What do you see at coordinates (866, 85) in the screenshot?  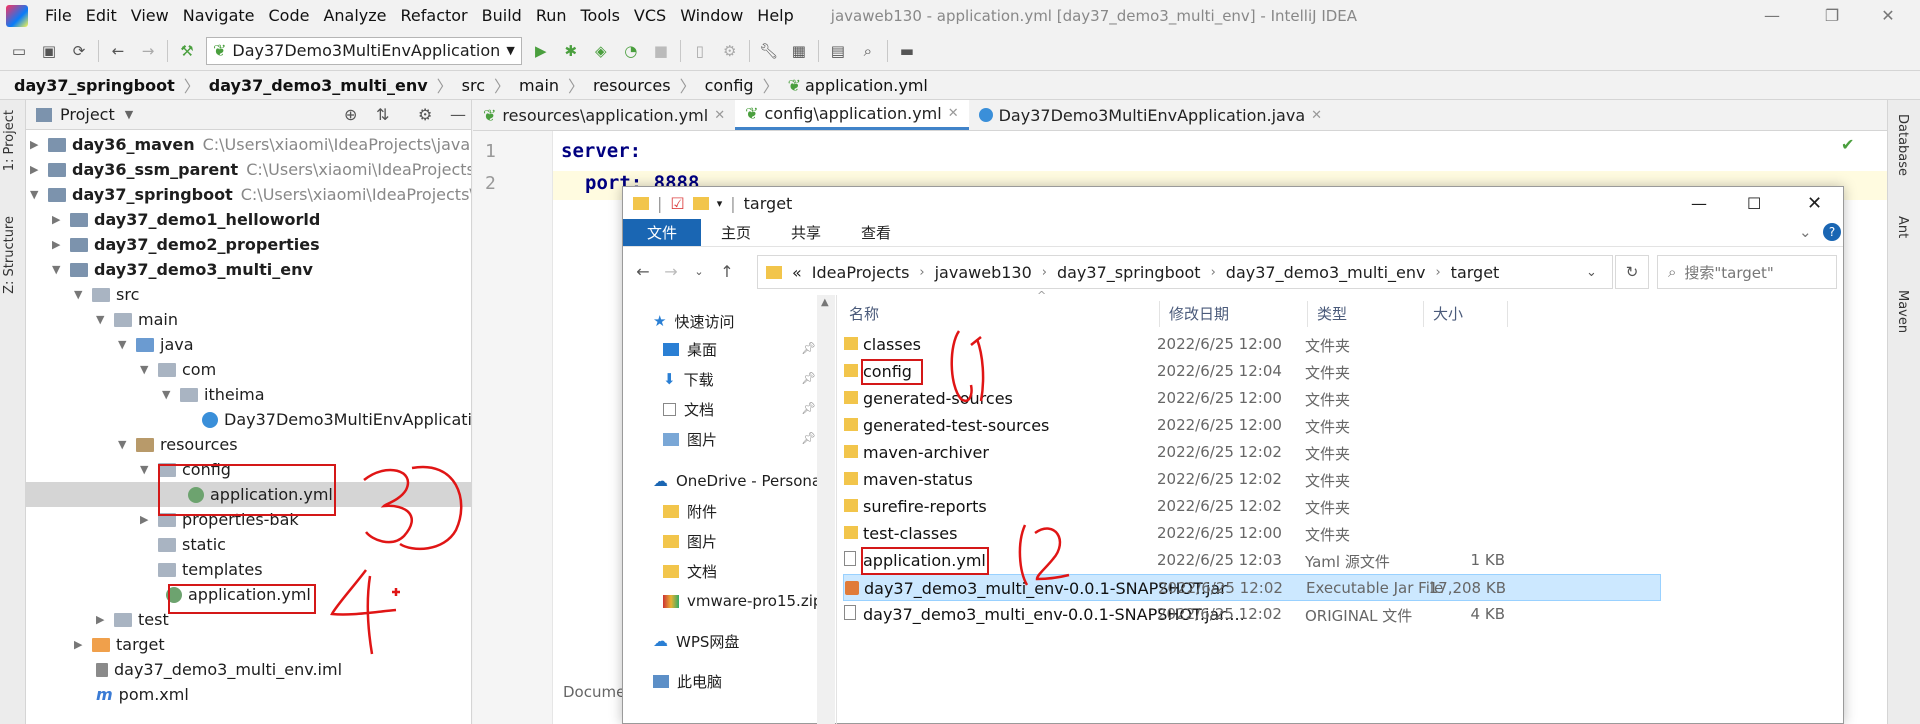 I see `breadcrumb-item: application.yml` at bounding box center [866, 85].